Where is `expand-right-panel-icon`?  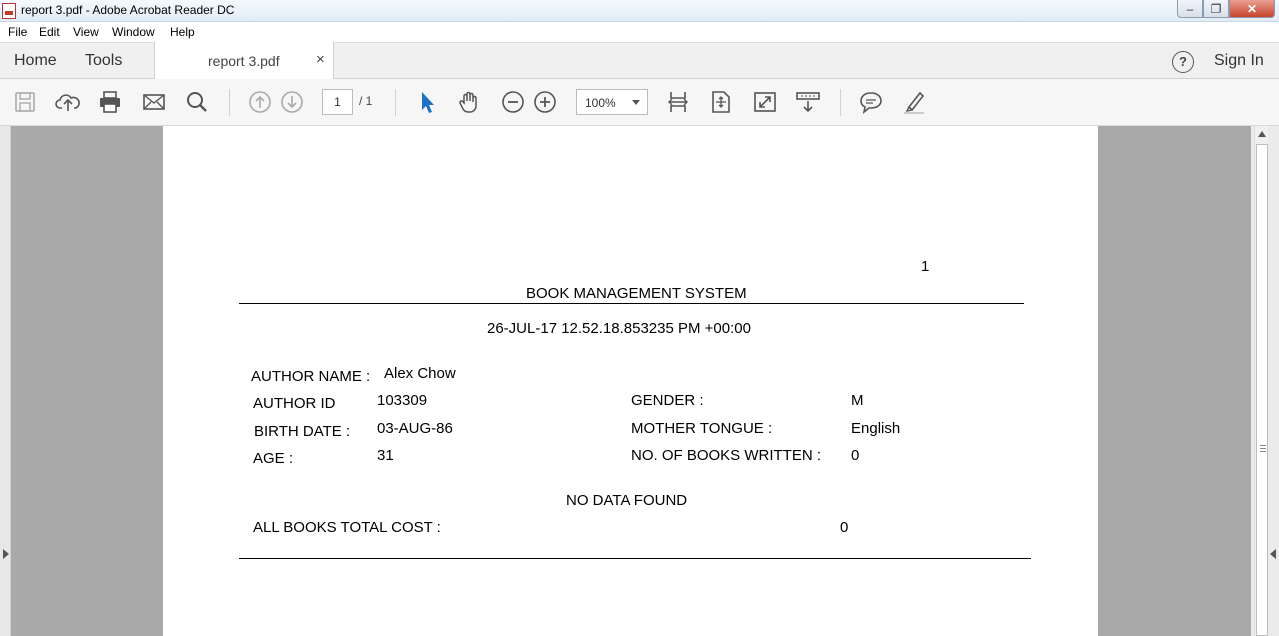 expand-right-panel-icon is located at coordinates (1273, 554).